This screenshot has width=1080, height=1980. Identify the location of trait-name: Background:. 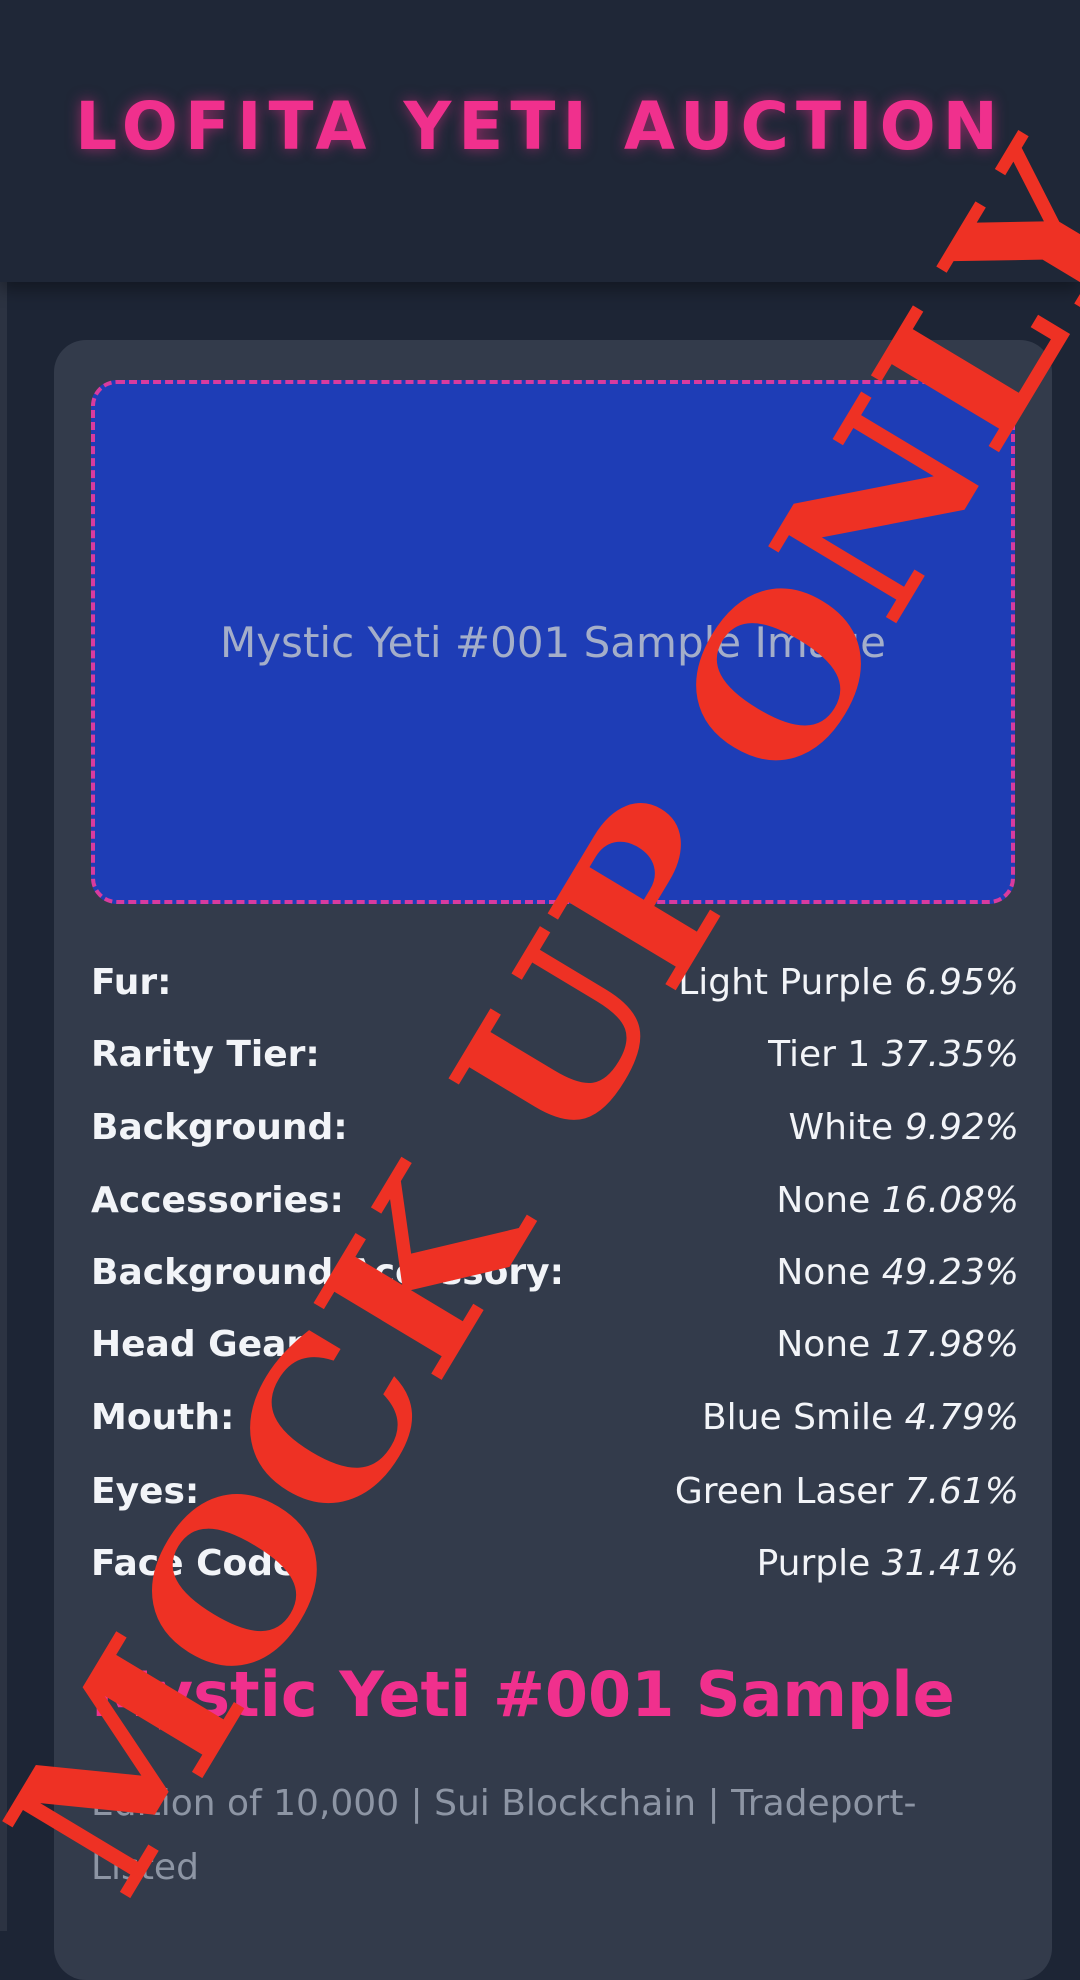
(219, 1127).